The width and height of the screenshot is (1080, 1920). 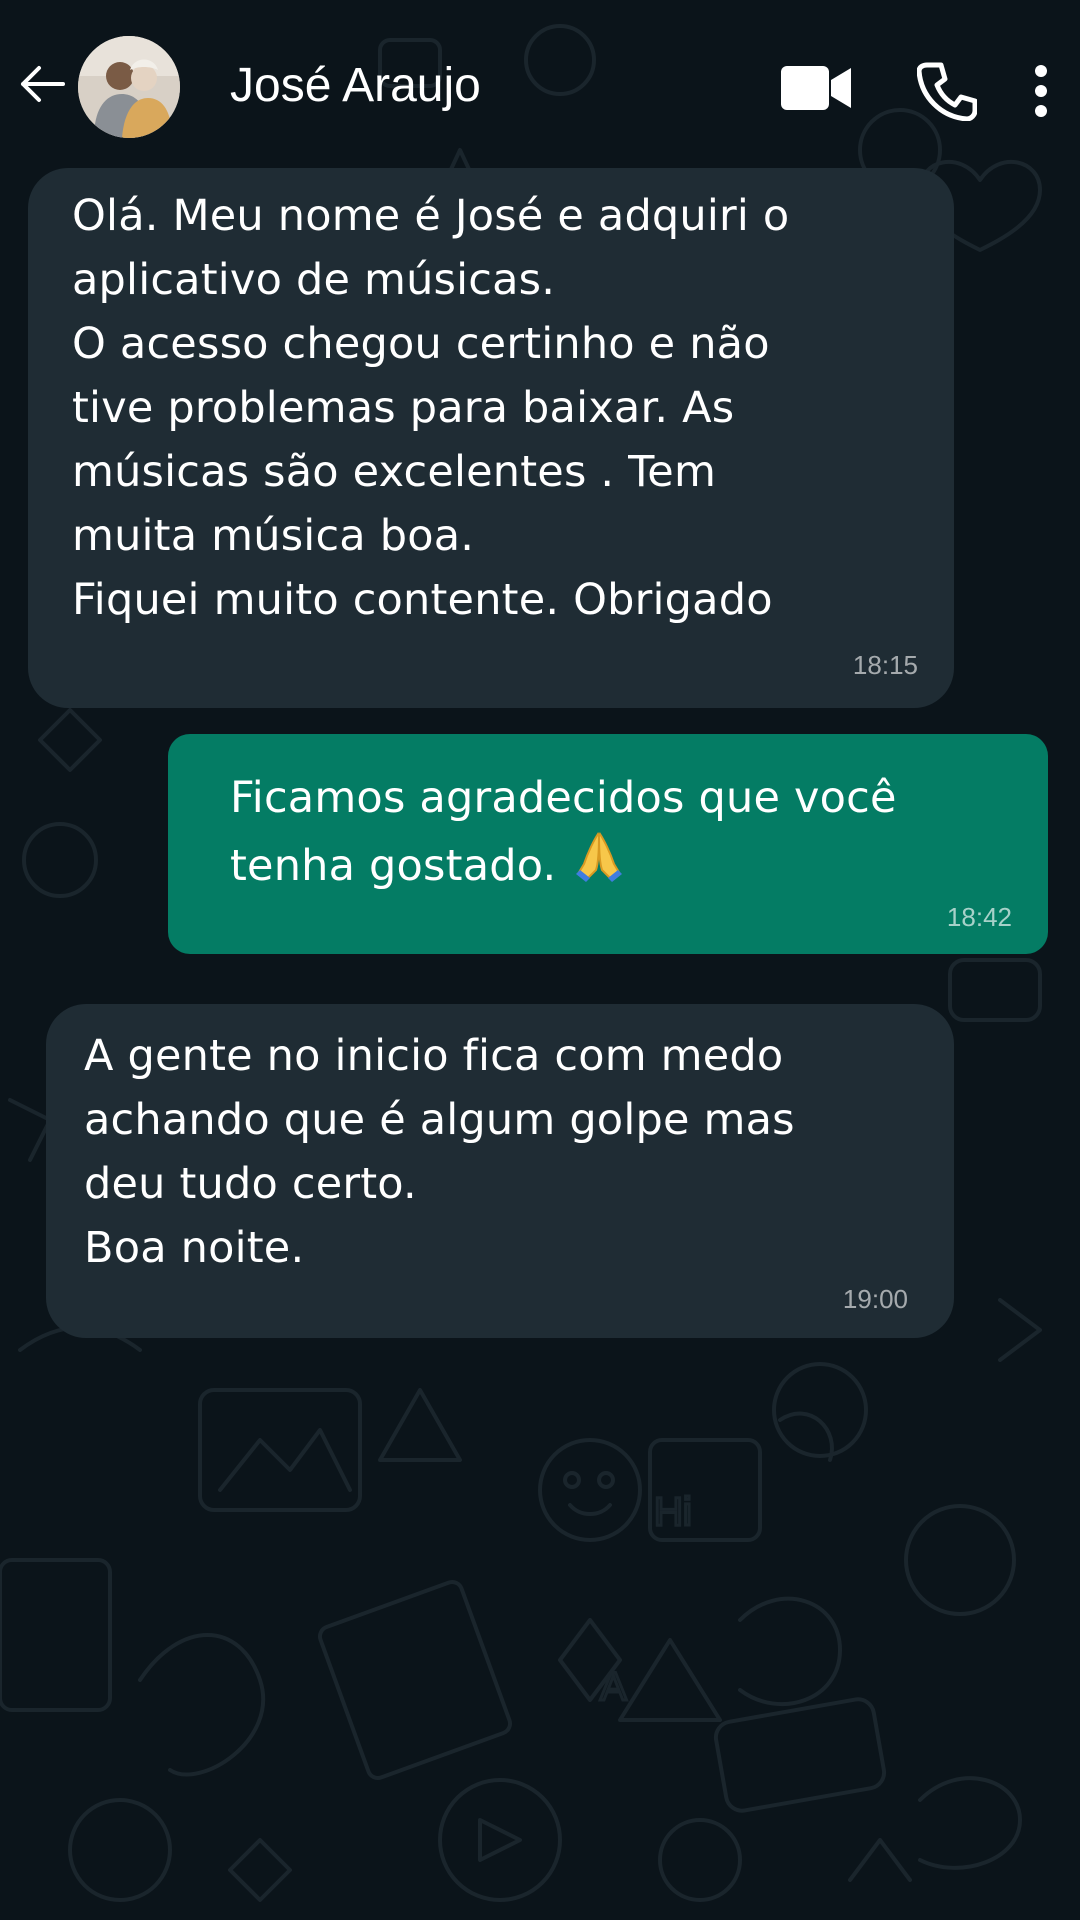 What do you see at coordinates (673, 1512) in the screenshot?
I see `svg-text: Hi` at bounding box center [673, 1512].